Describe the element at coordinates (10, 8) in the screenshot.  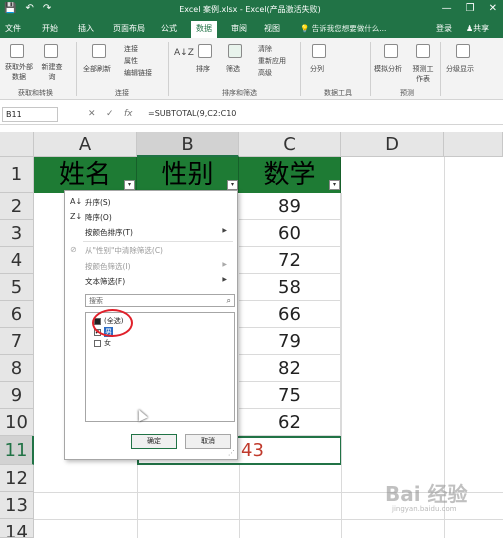
I see `save-icon: 💾` at that location.